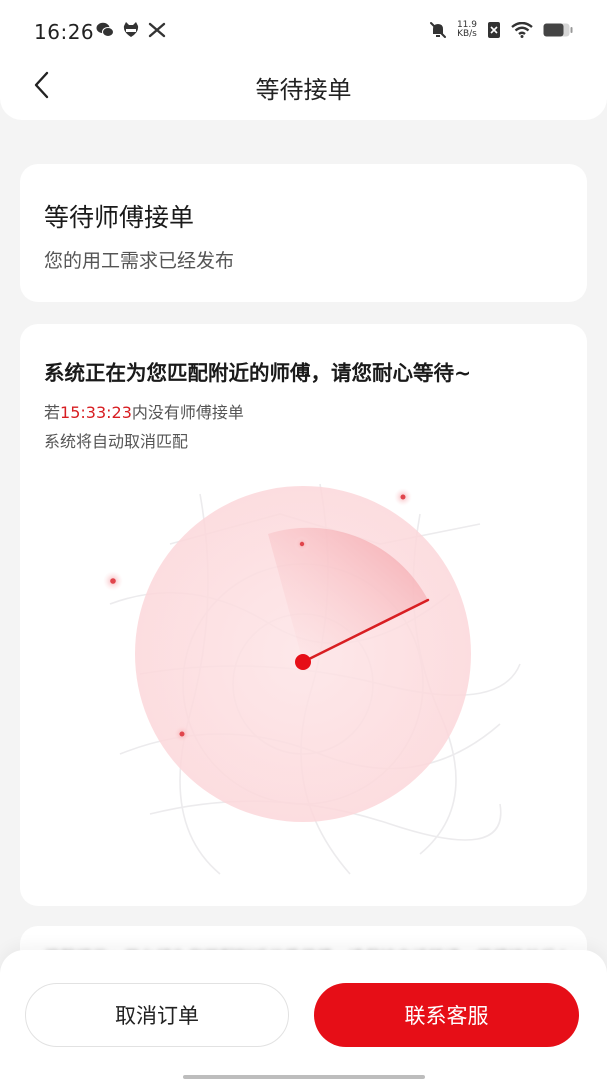 The width and height of the screenshot is (607, 1080). What do you see at coordinates (52, 412) in the screenshot?
I see `countdown-prefix: 若` at bounding box center [52, 412].